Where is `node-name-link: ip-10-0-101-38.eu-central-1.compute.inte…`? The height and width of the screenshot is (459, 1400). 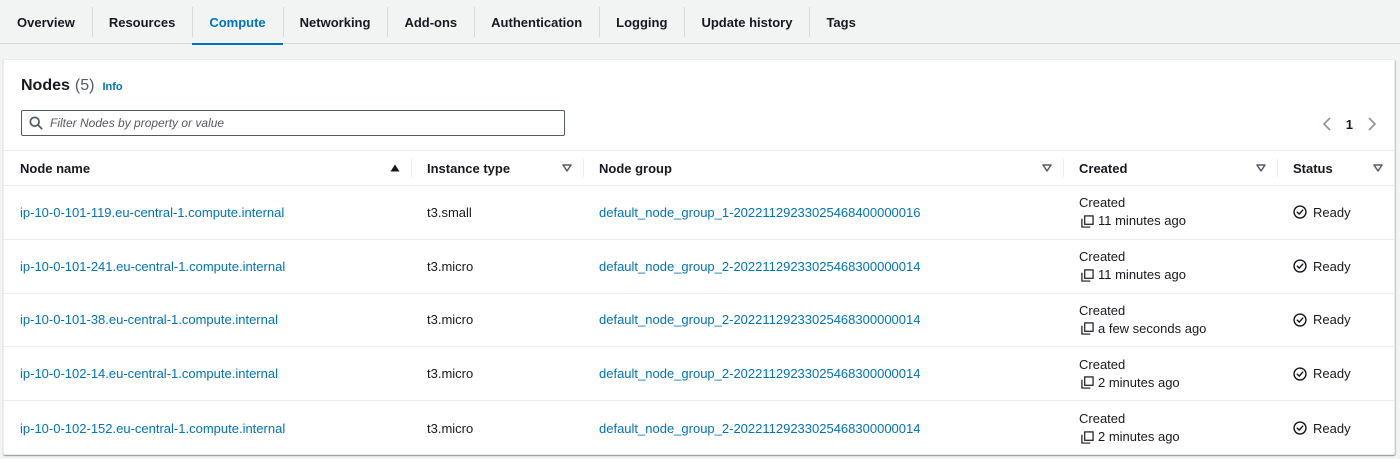
node-name-link: ip-10-0-101-38.eu-central-1.compute.inte… is located at coordinates (149, 319).